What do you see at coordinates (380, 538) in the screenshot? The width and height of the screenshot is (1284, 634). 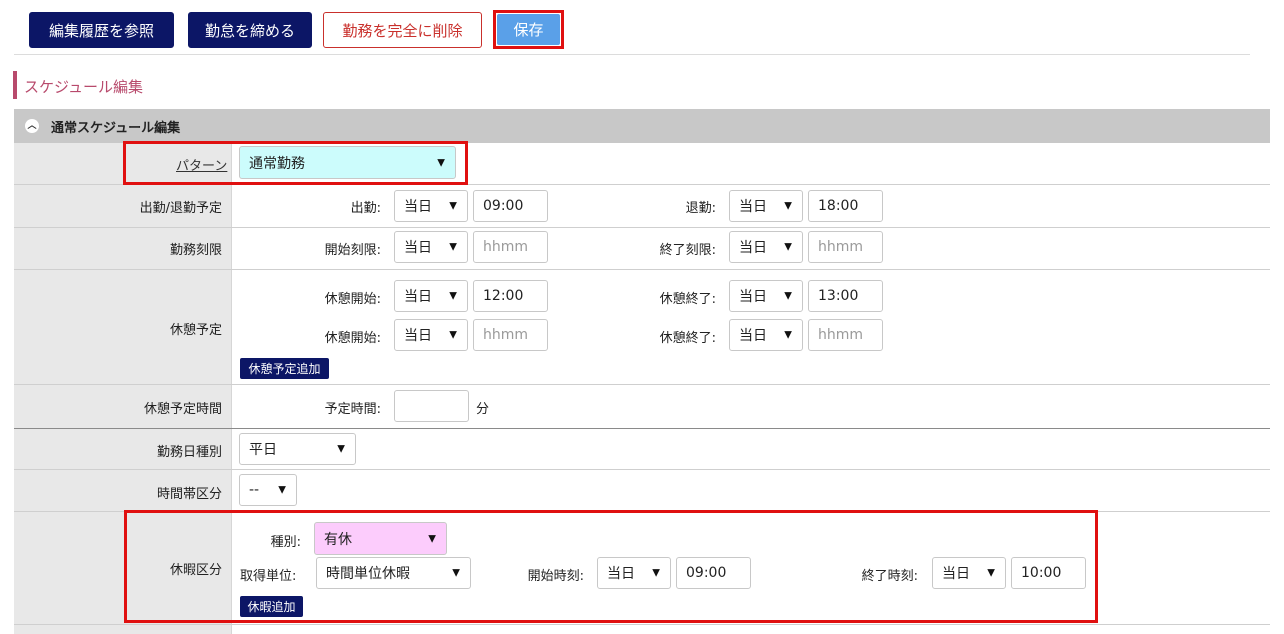 I see `leave-type-select: 有休 ▼` at bounding box center [380, 538].